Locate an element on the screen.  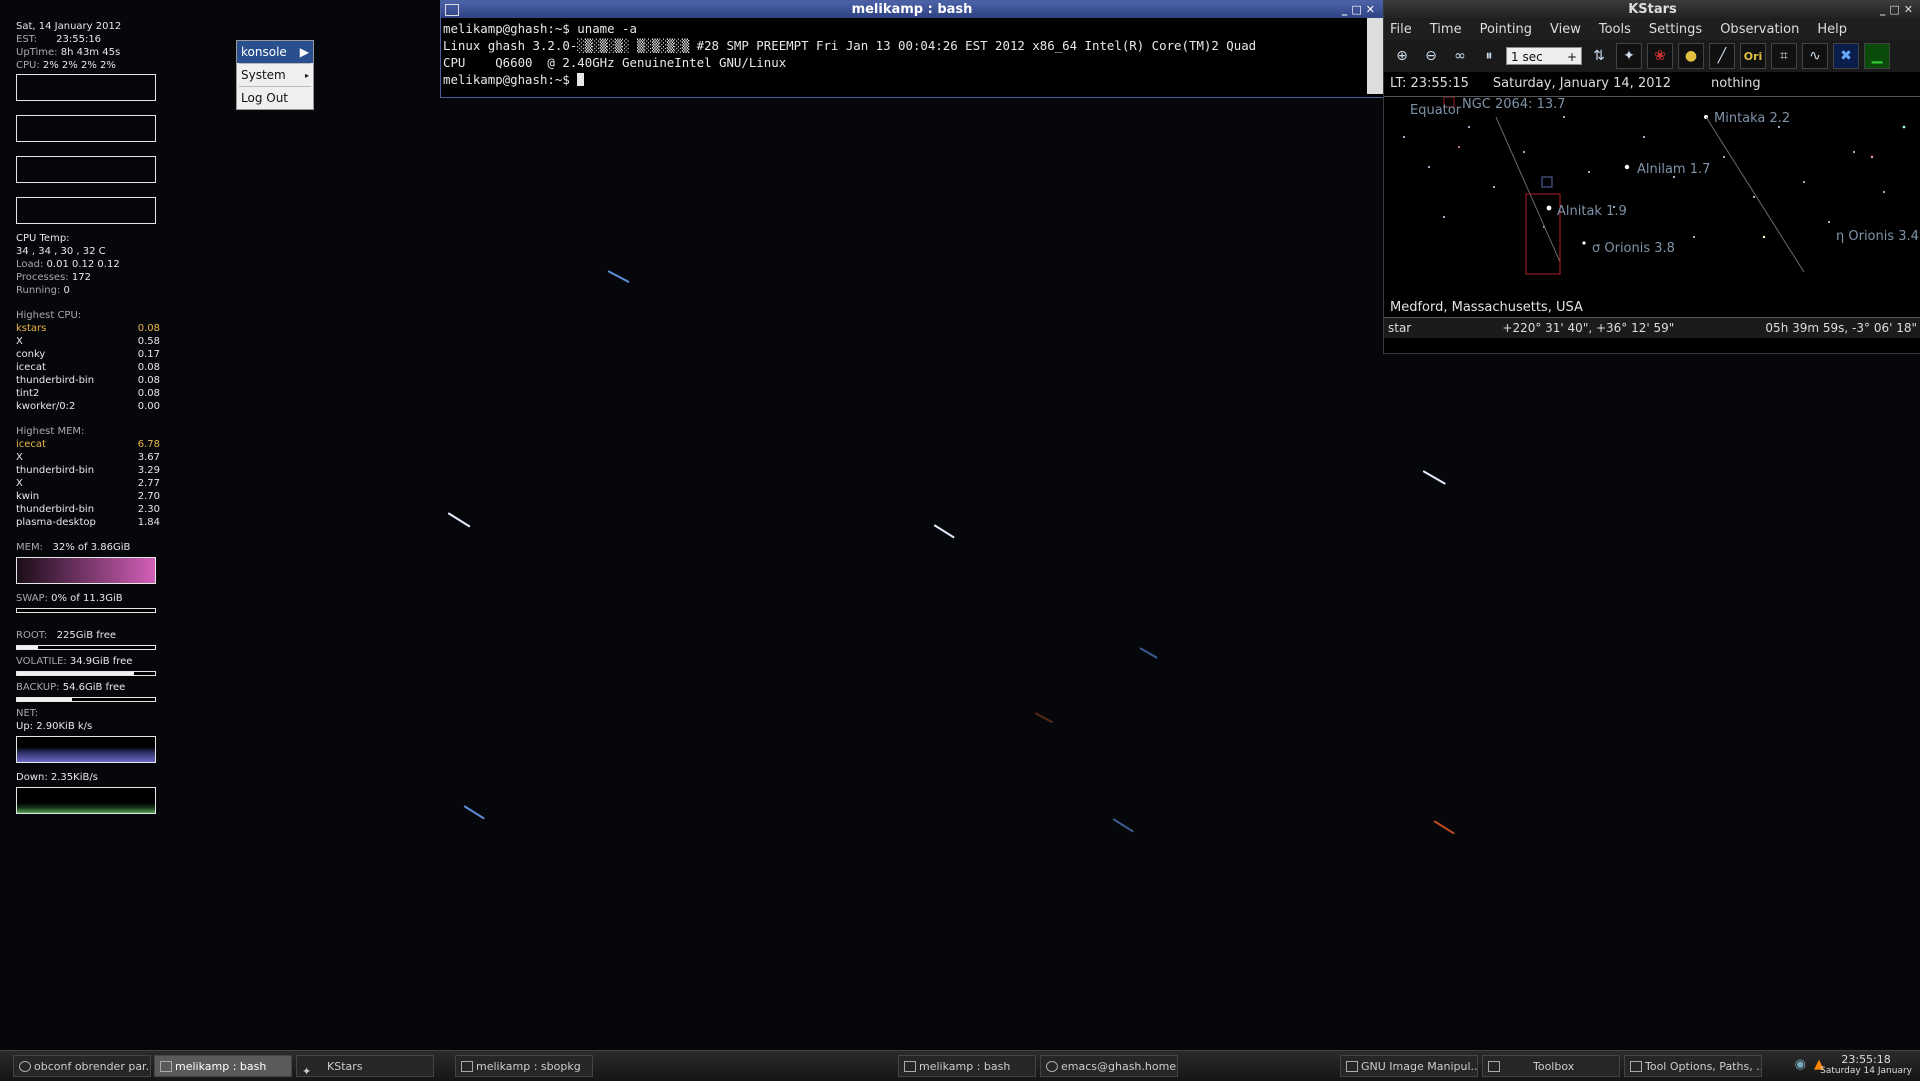
menu-item-logout: Log Out is located at coordinates (275, 98).